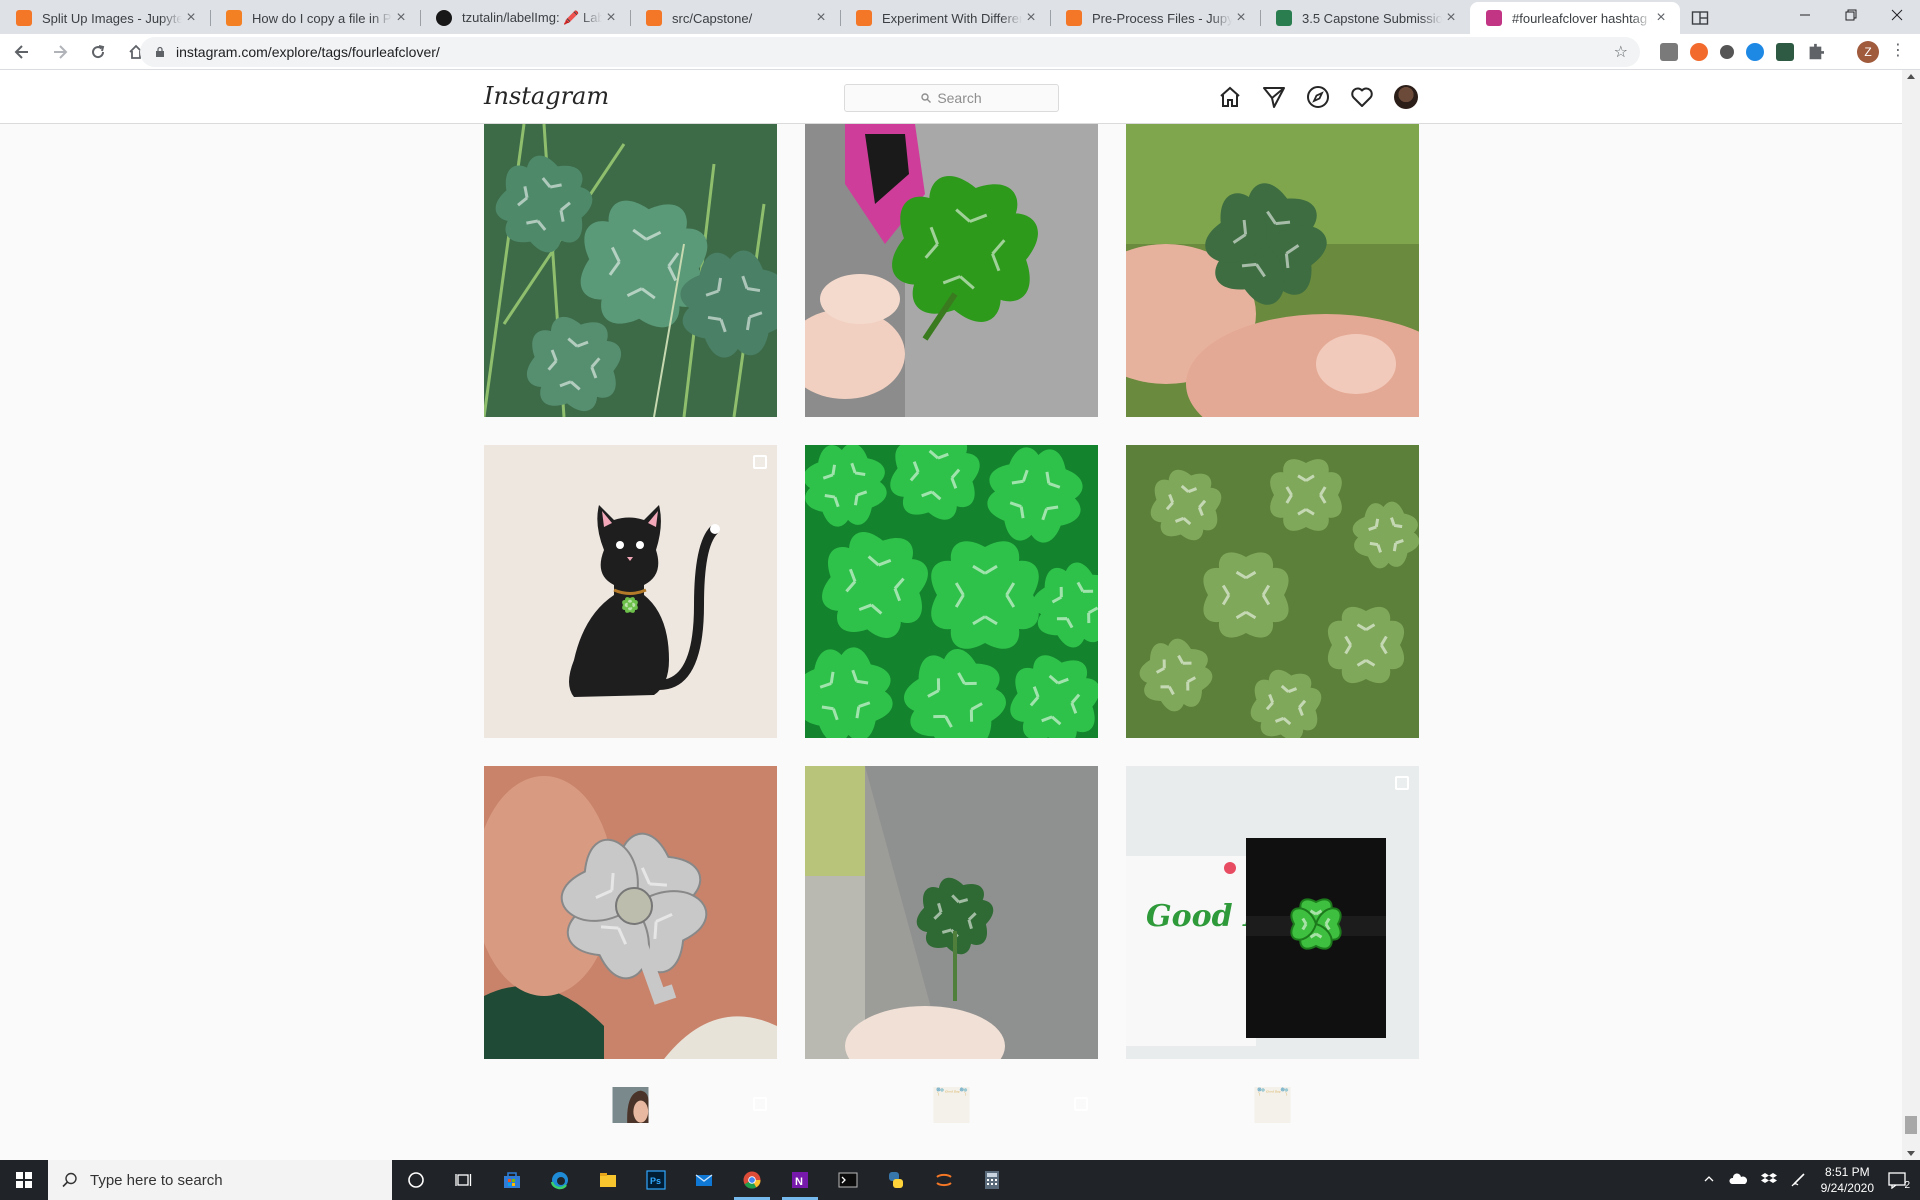 This screenshot has width=1920, height=1200. I want to click on direct-icon, so click(1274, 97).